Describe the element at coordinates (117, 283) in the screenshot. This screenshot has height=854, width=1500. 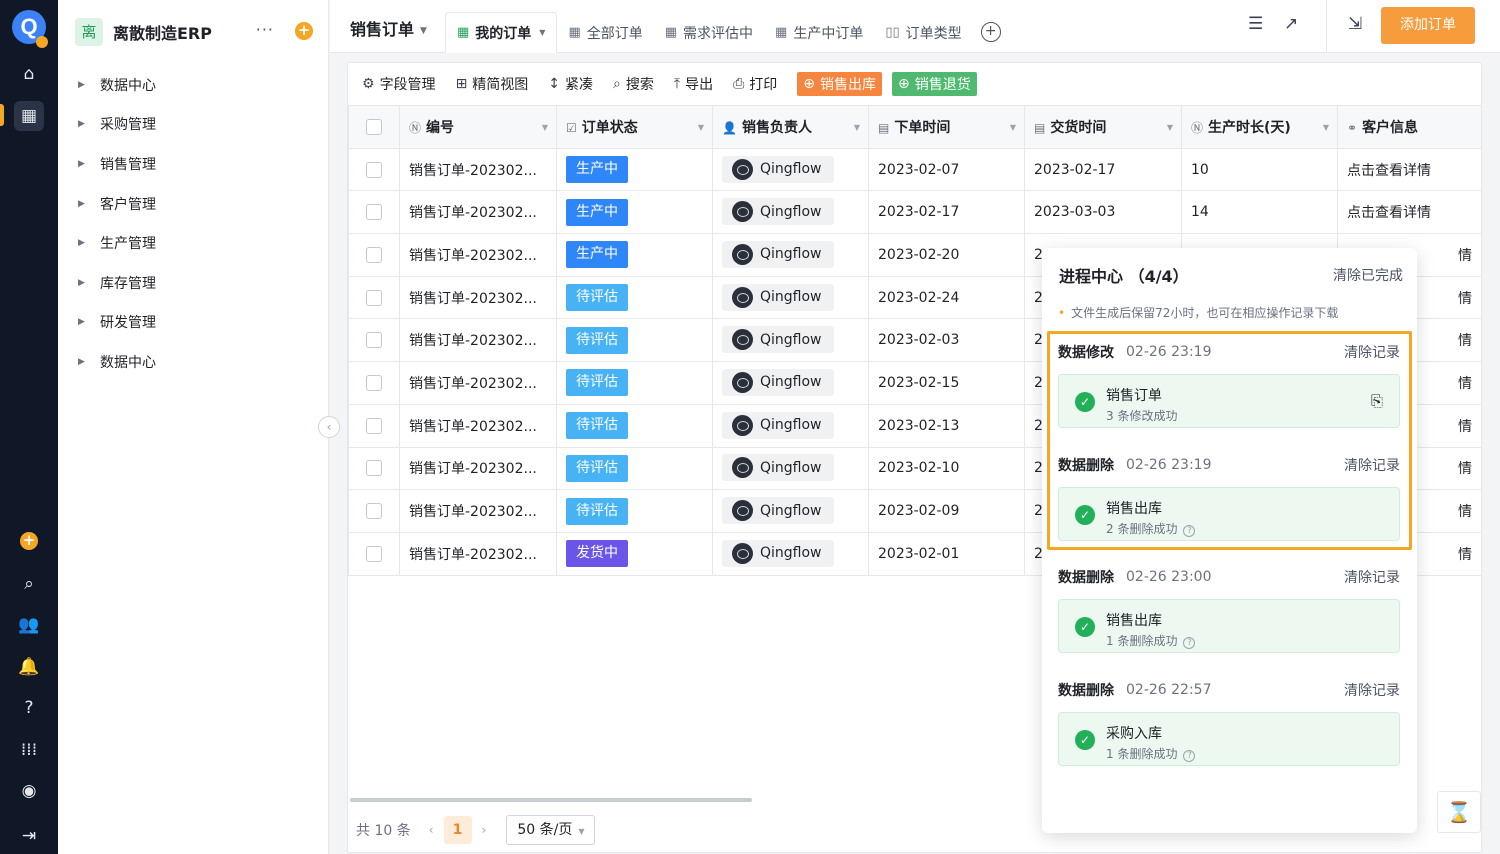
I see `menu-item: ▶库存管理` at that location.